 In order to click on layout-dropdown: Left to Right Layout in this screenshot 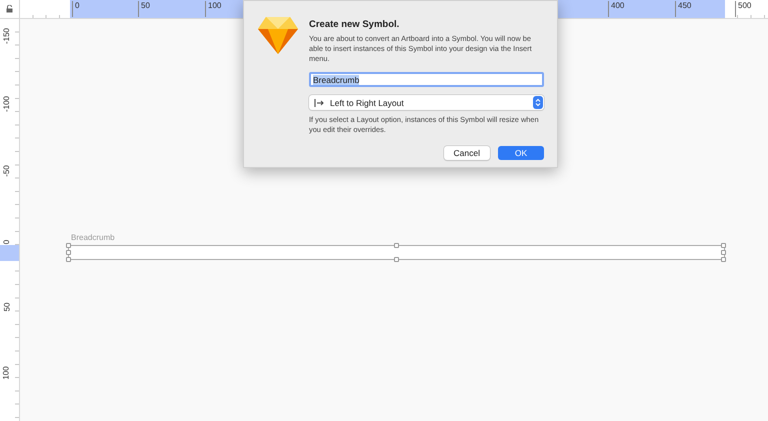, I will do `click(426, 102)`.